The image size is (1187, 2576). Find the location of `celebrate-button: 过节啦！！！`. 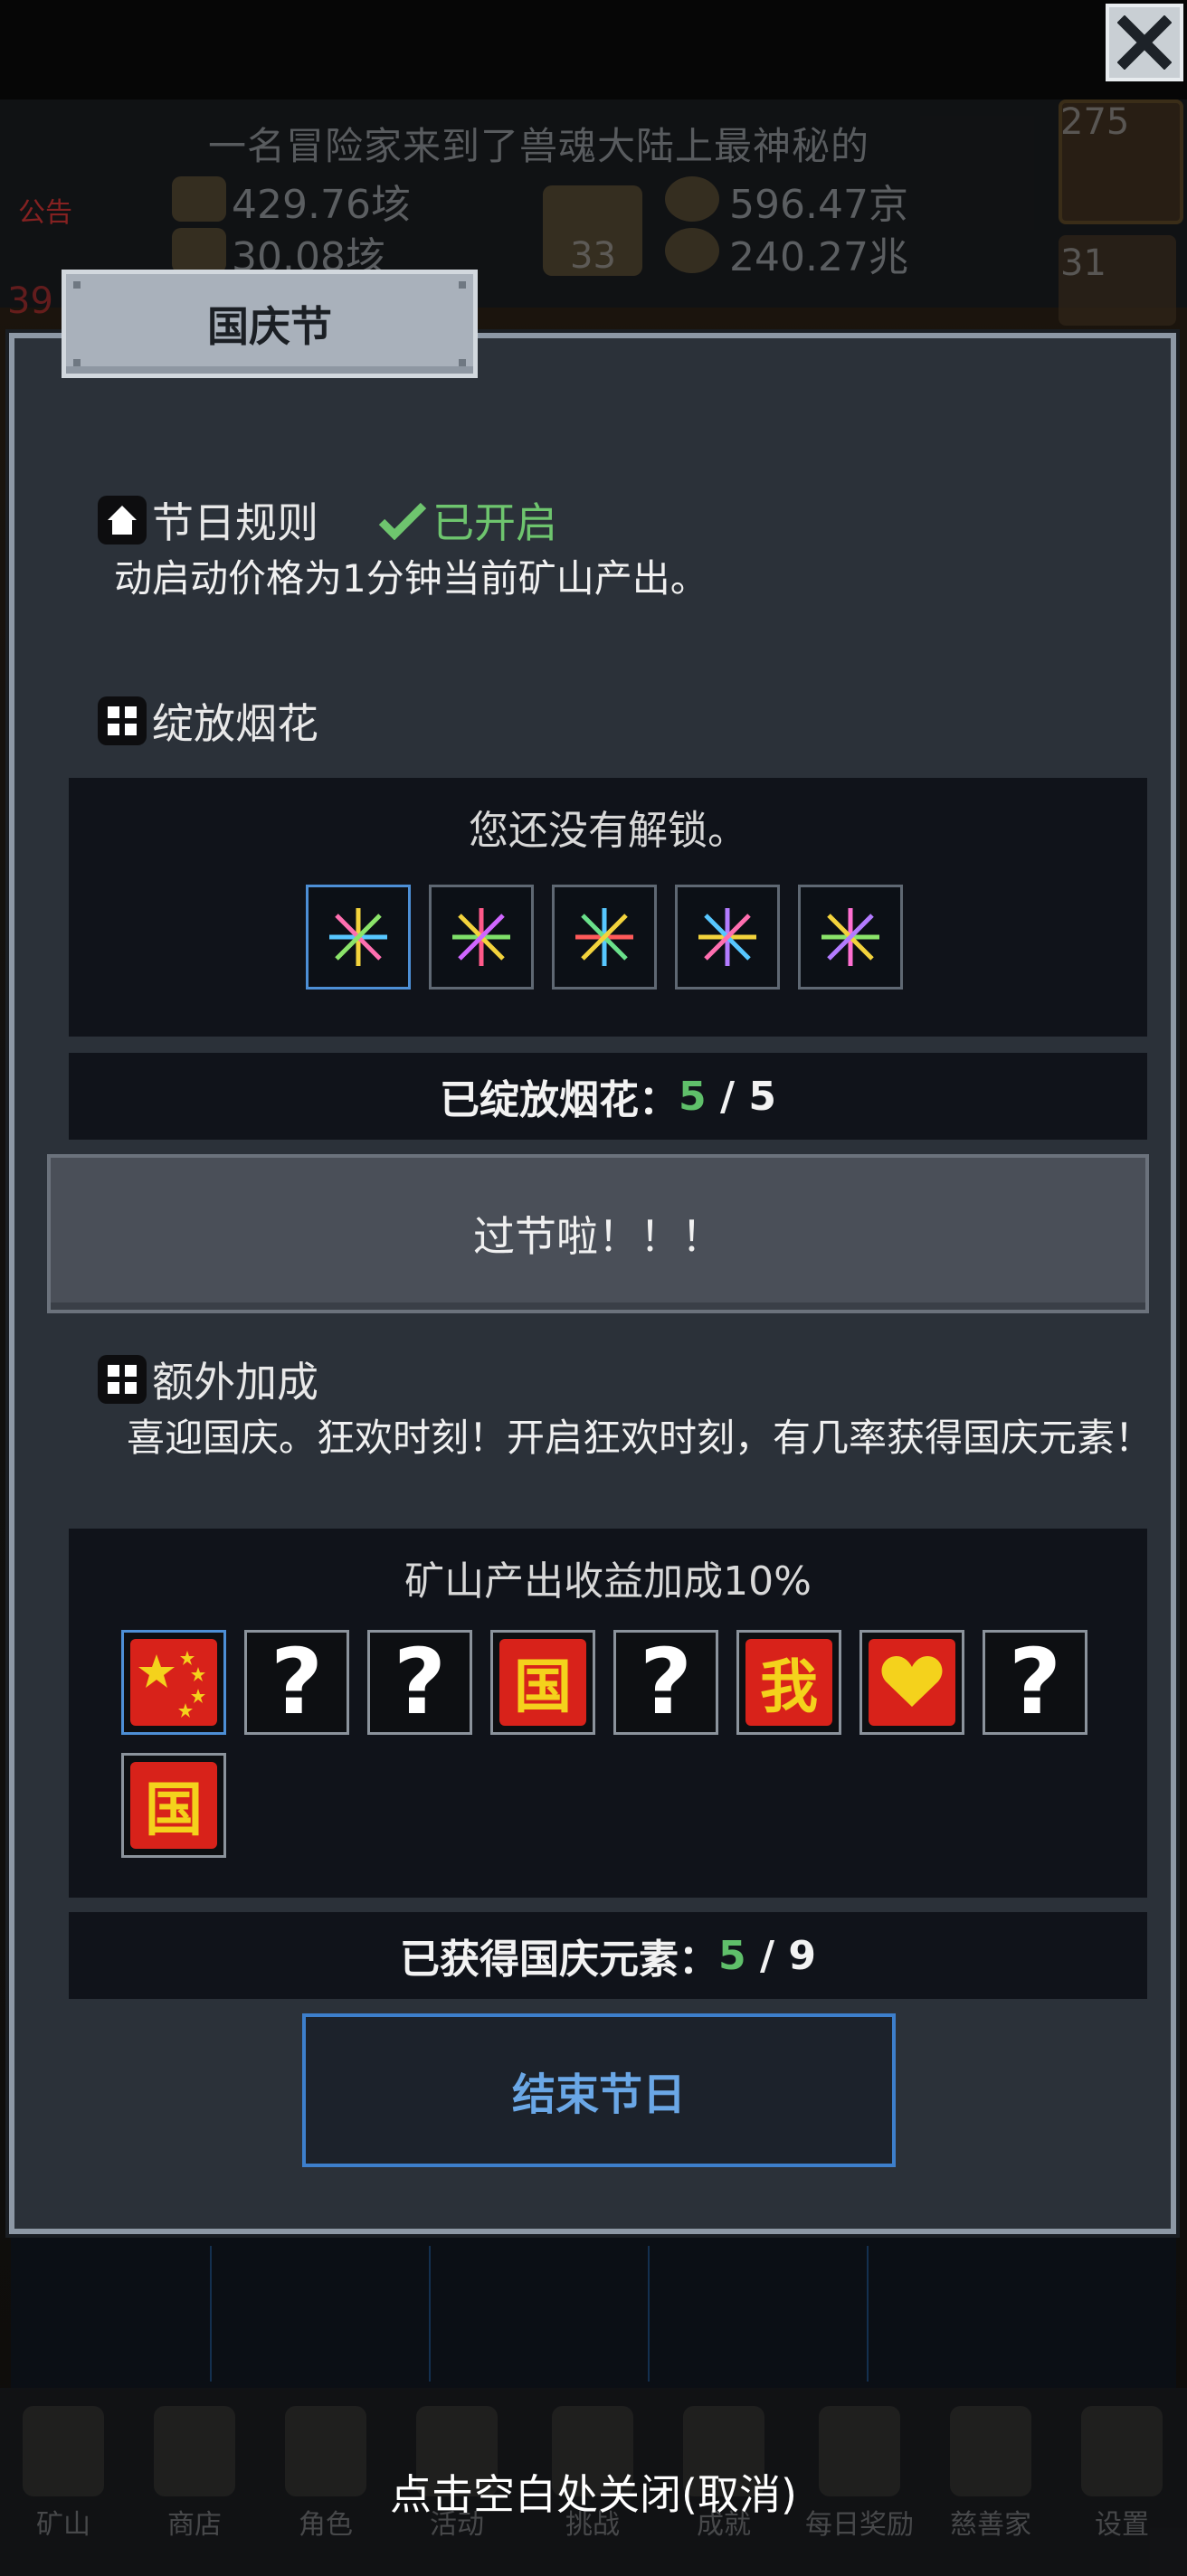

celebrate-button: 过节啦！！！ is located at coordinates (598, 1233).